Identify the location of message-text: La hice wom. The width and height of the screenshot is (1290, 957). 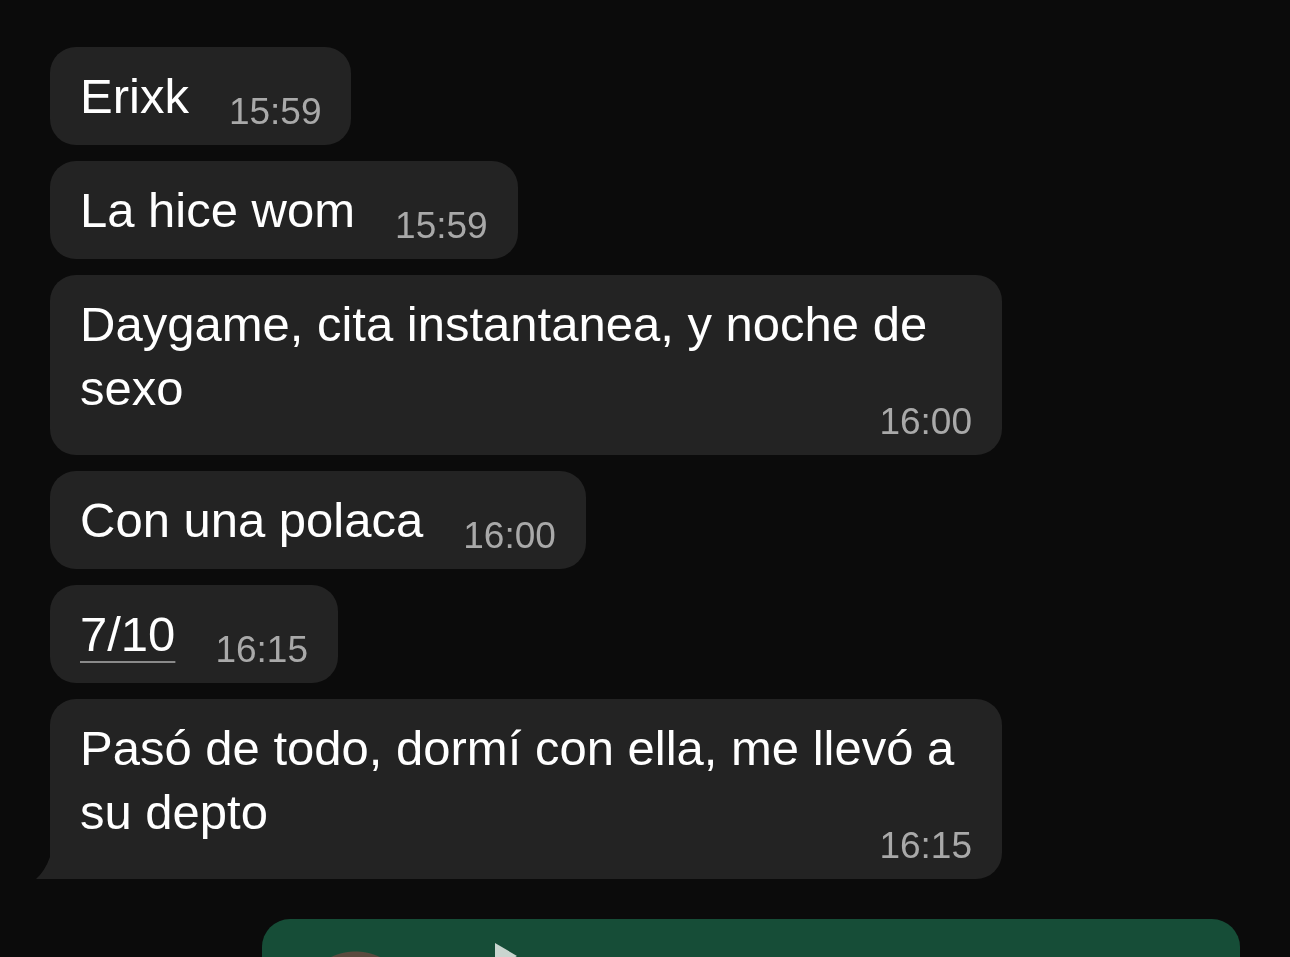
(218, 210).